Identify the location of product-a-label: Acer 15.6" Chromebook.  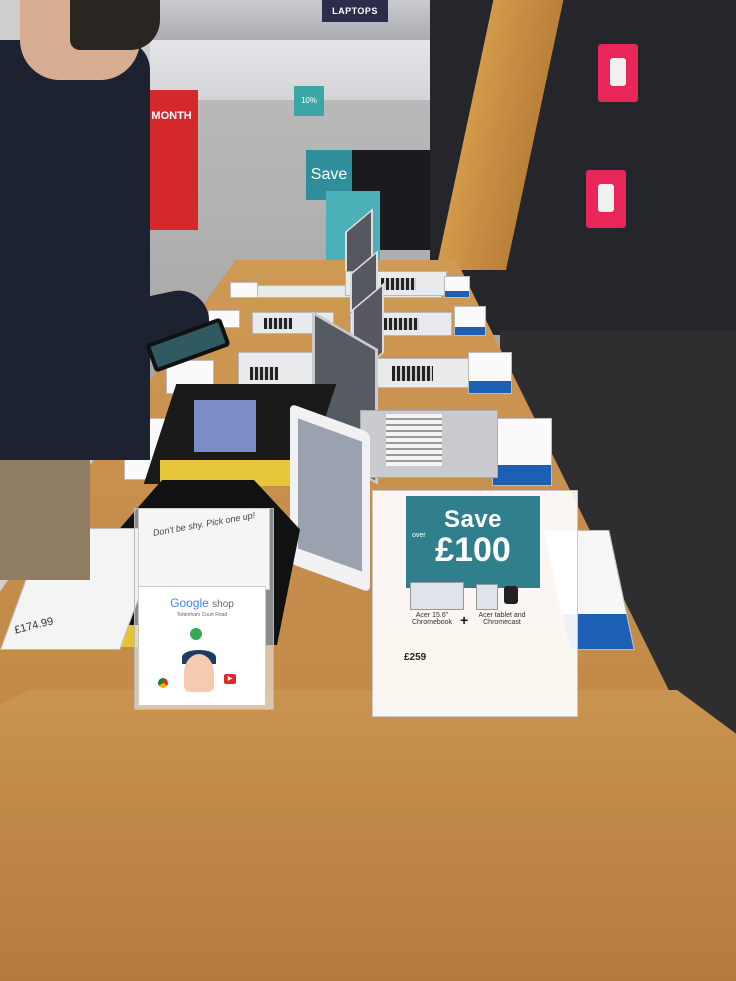
(432, 619).